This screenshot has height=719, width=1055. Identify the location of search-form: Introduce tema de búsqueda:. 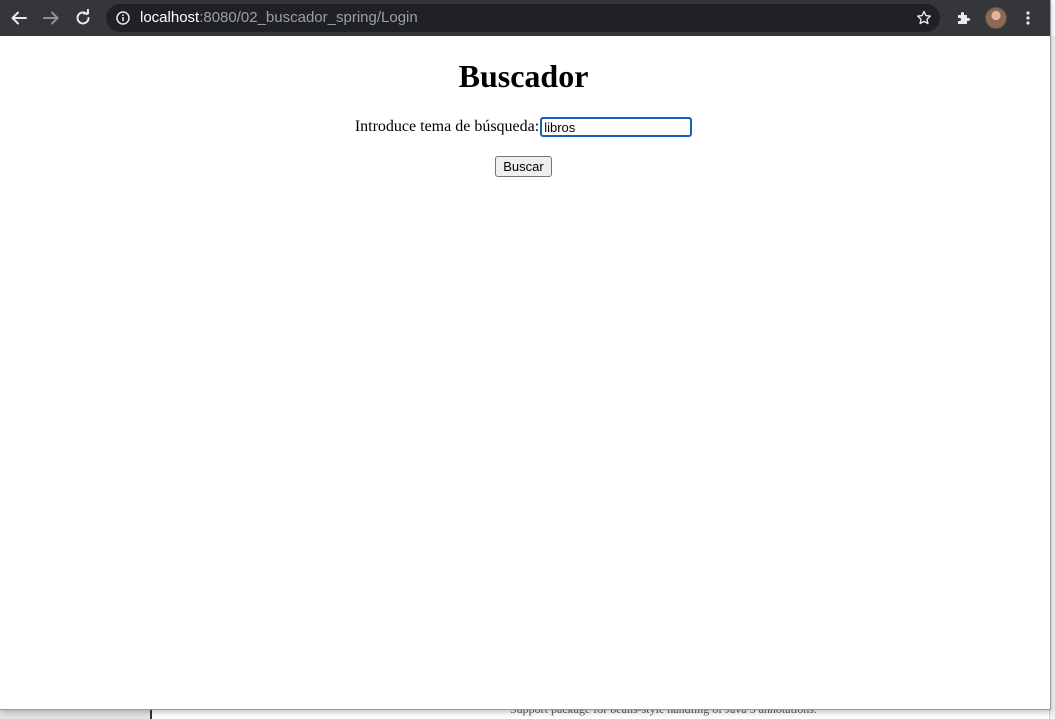
(523, 127).